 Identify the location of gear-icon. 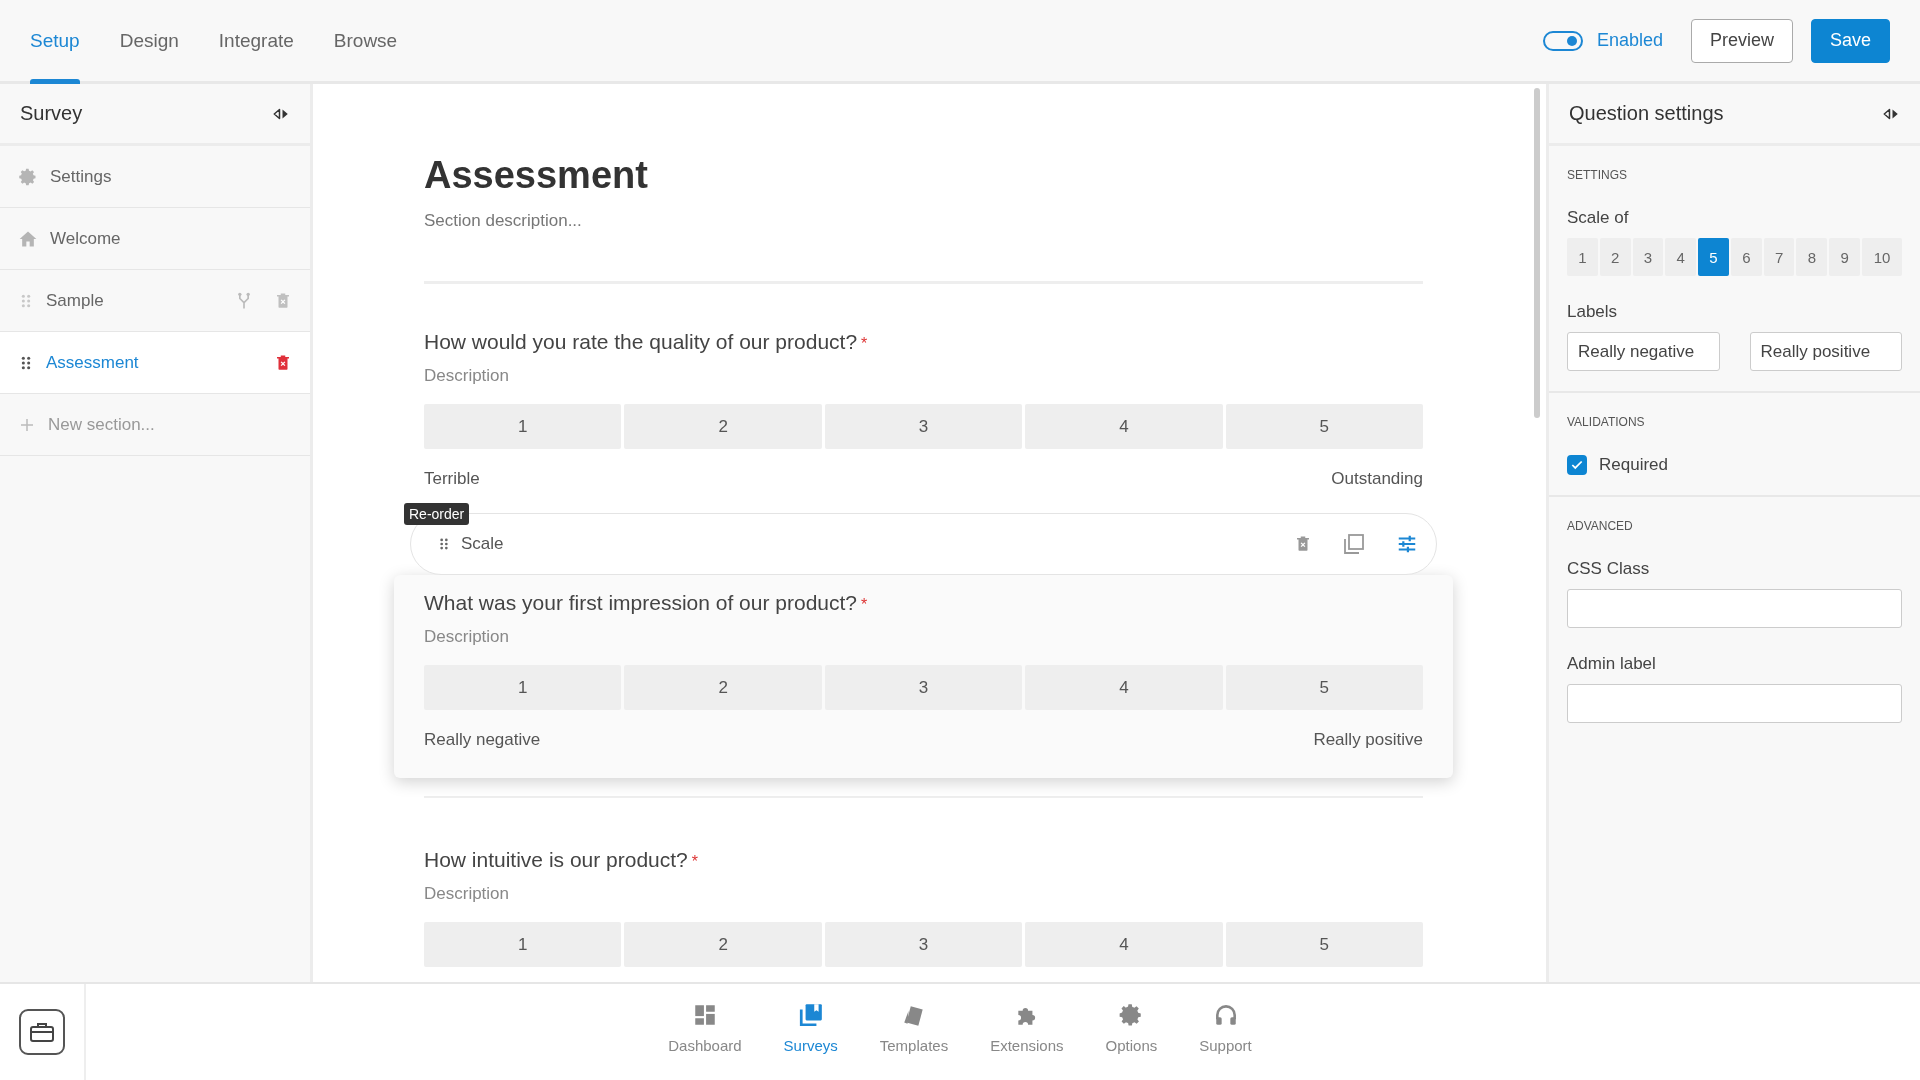
(28, 176).